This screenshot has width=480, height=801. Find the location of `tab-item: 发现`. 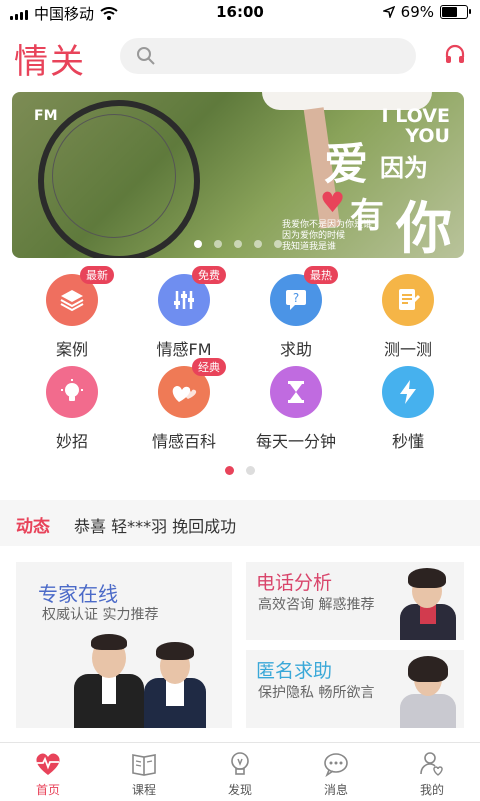

tab-item: 发现 is located at coordinates (240, 773).